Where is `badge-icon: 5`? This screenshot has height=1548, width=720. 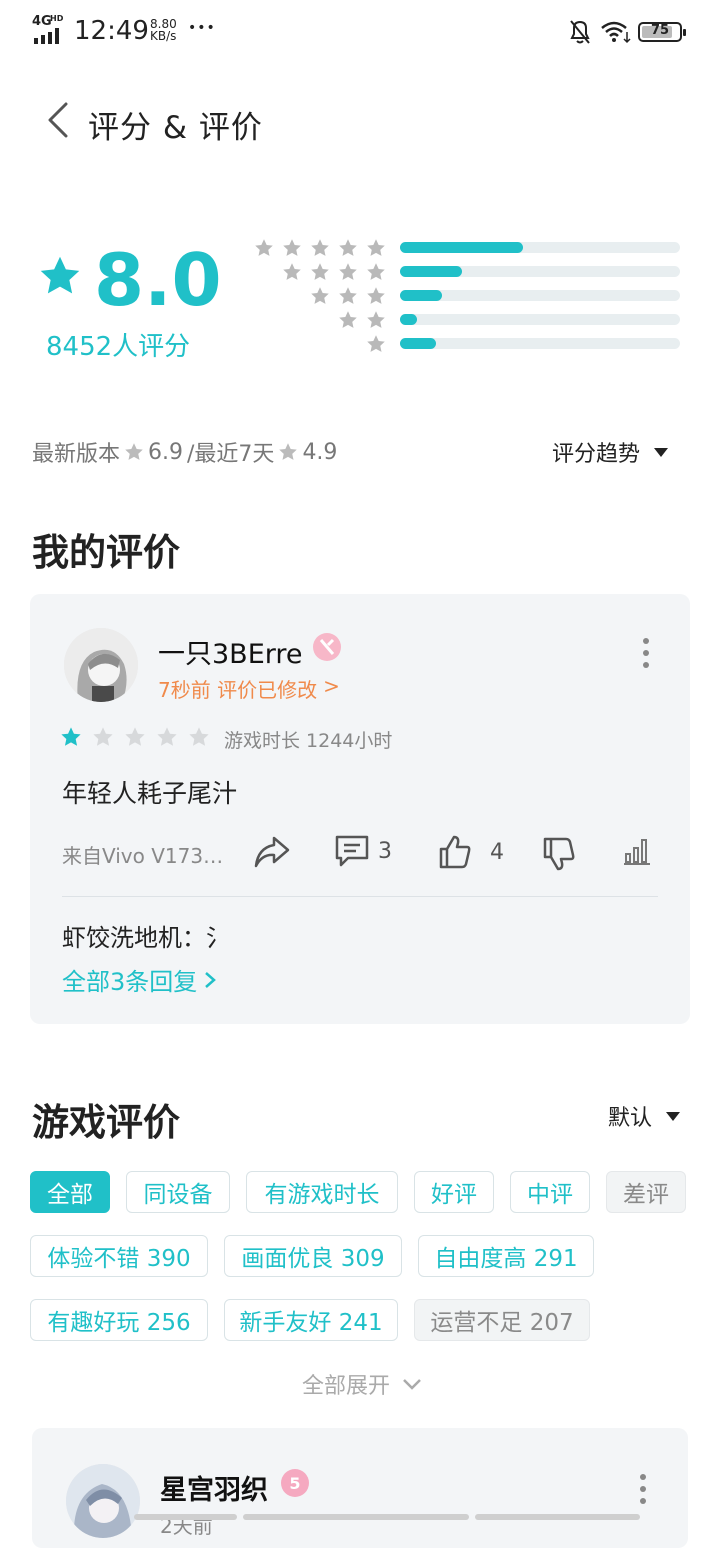
badge-icon: 5 is located at coordinates (295, 1483).